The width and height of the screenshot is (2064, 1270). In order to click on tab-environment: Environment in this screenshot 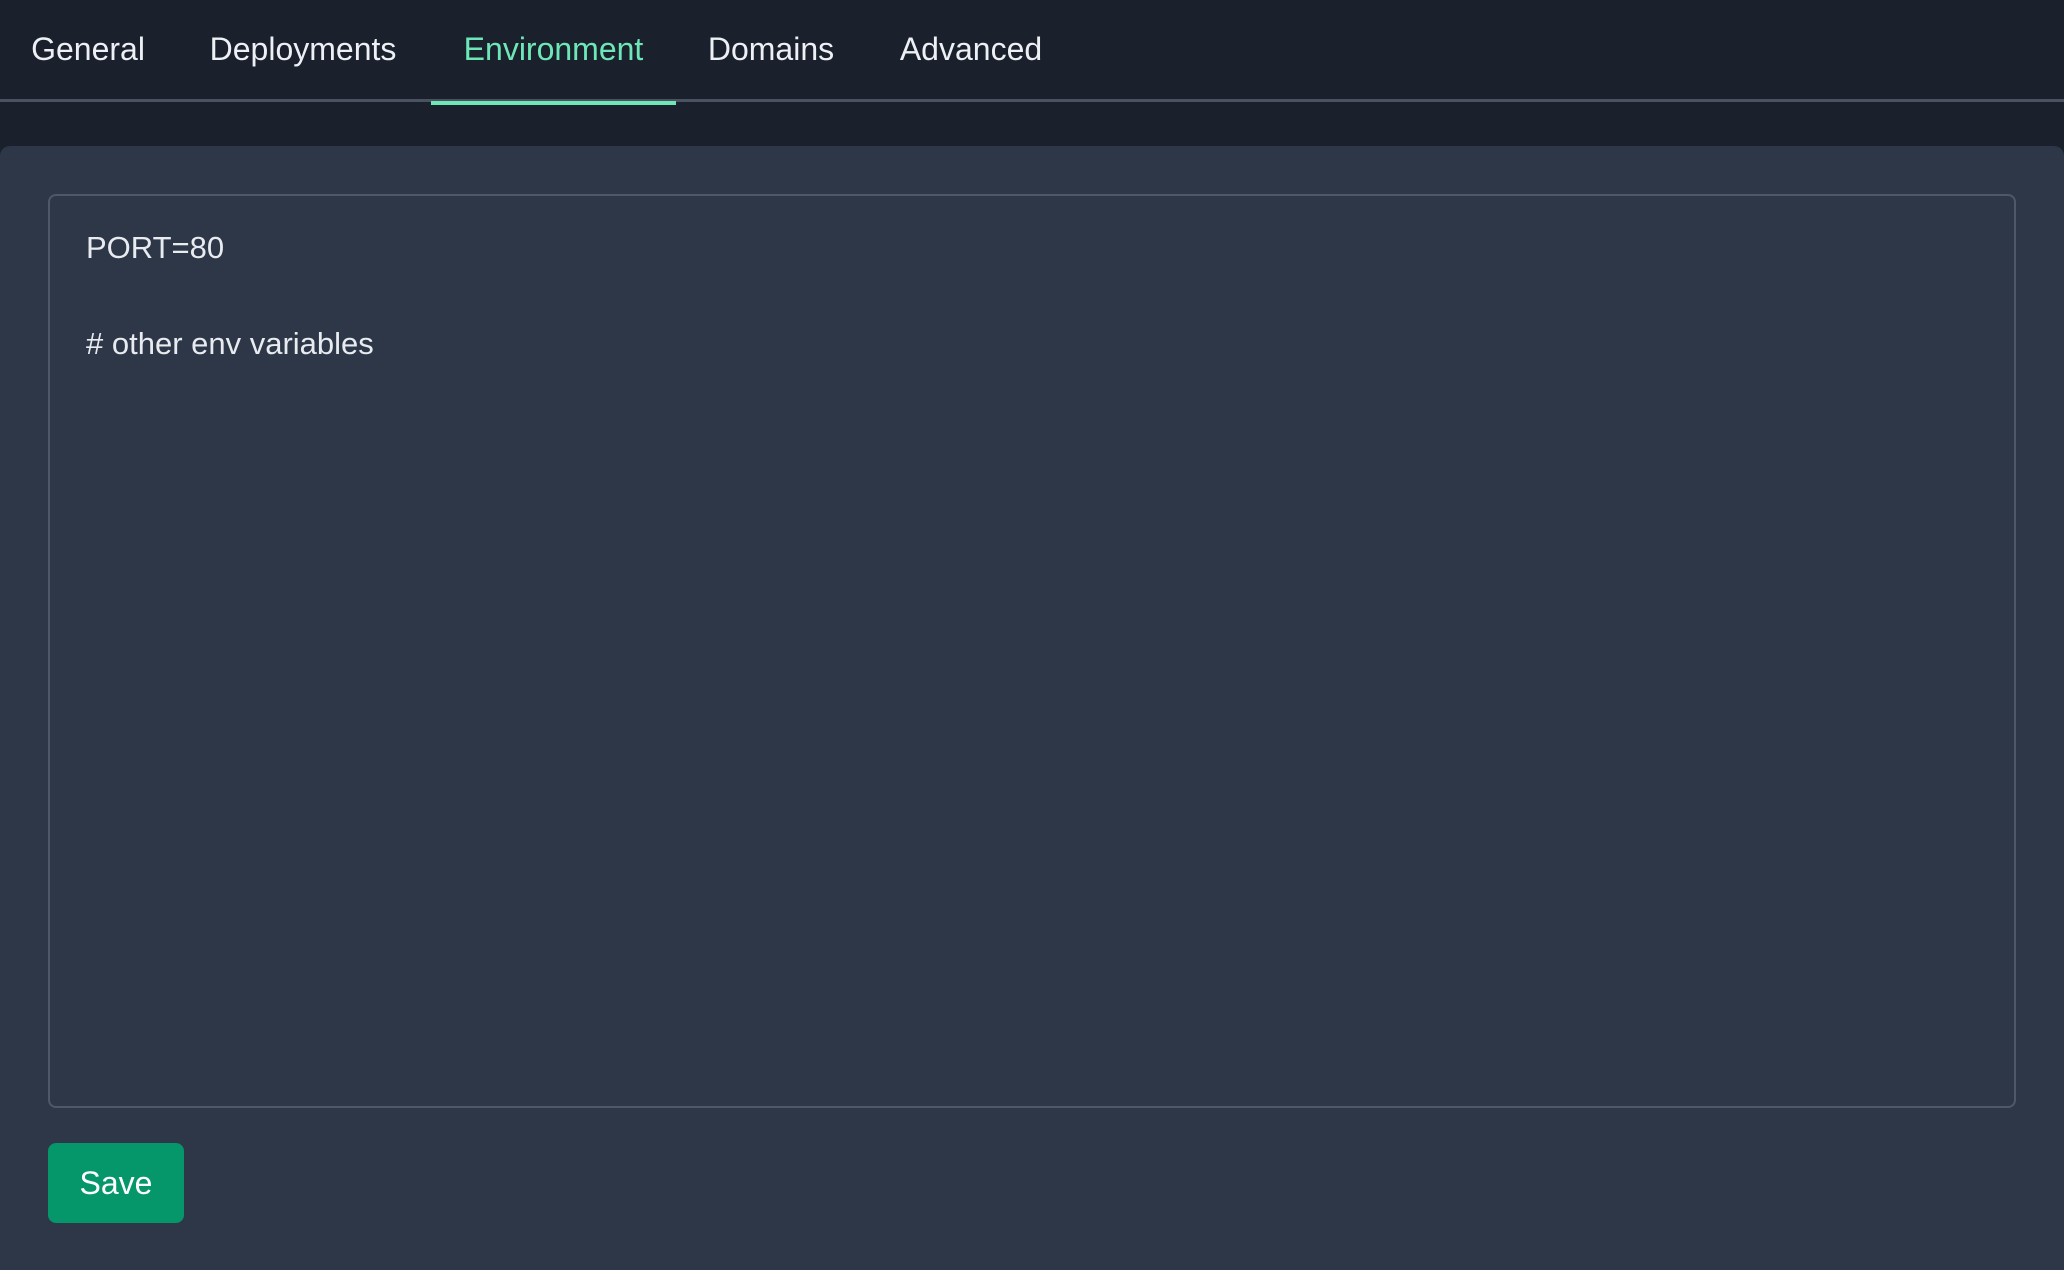, I will do `click(553, 52)`.